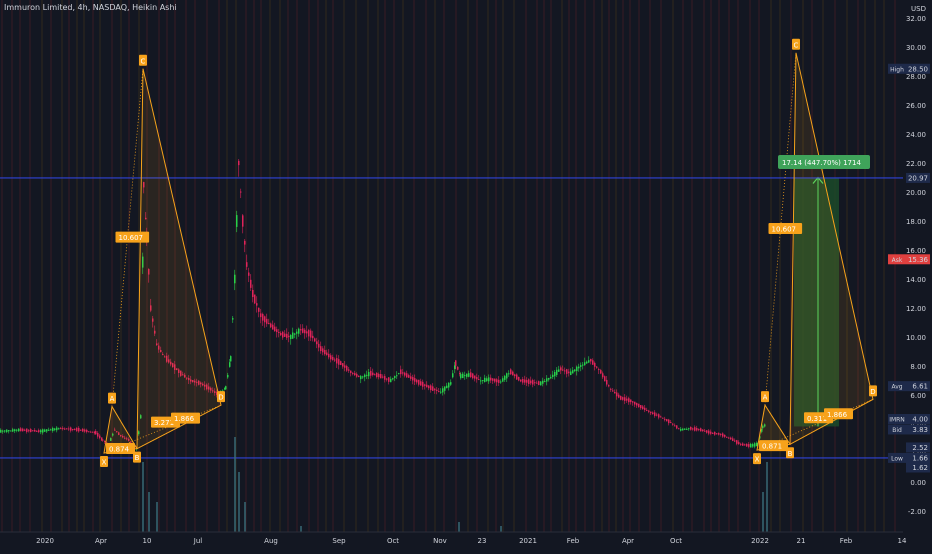 The width and height of the screenshot is (932, 554). What do you see at coordinates (767, 497) in the screenshot?
I see `volume-bar` at bounding box center [767, 497].